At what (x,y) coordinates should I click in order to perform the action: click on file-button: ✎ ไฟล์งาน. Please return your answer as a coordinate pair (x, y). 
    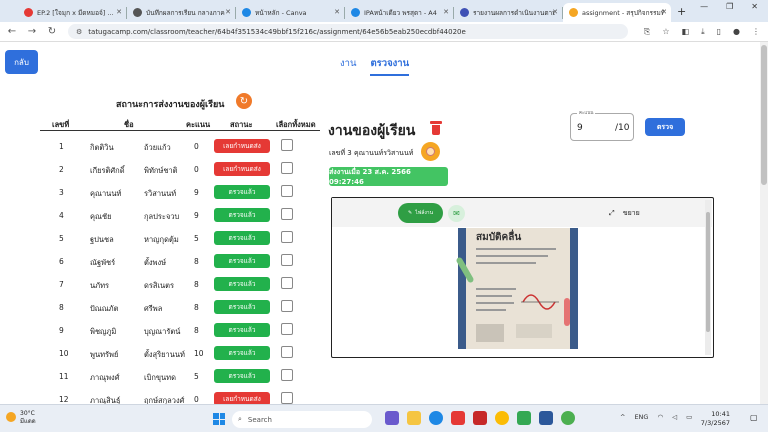
    Looking at the image, I should click on (420, 213).